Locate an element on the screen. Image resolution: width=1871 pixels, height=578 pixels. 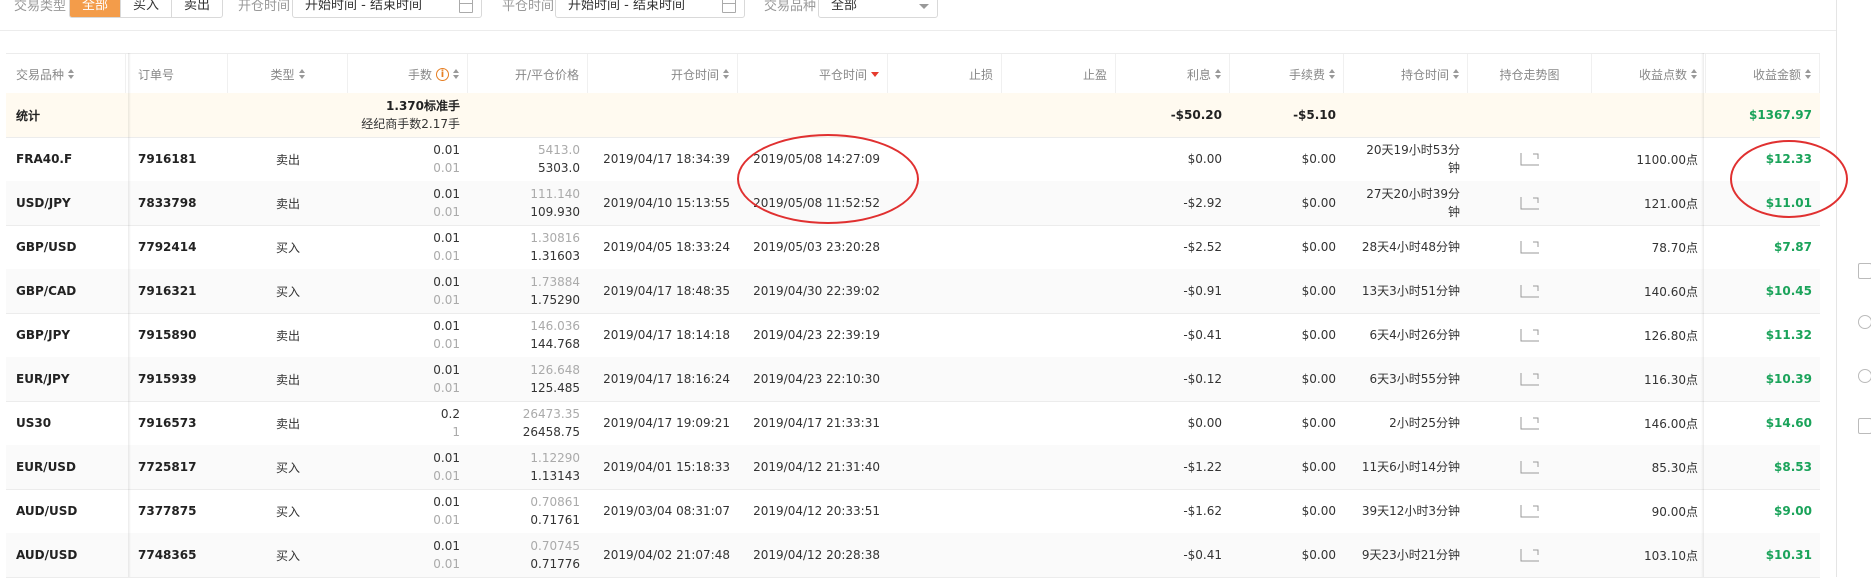
monitor-icon is located at coordinates (1864, 426).